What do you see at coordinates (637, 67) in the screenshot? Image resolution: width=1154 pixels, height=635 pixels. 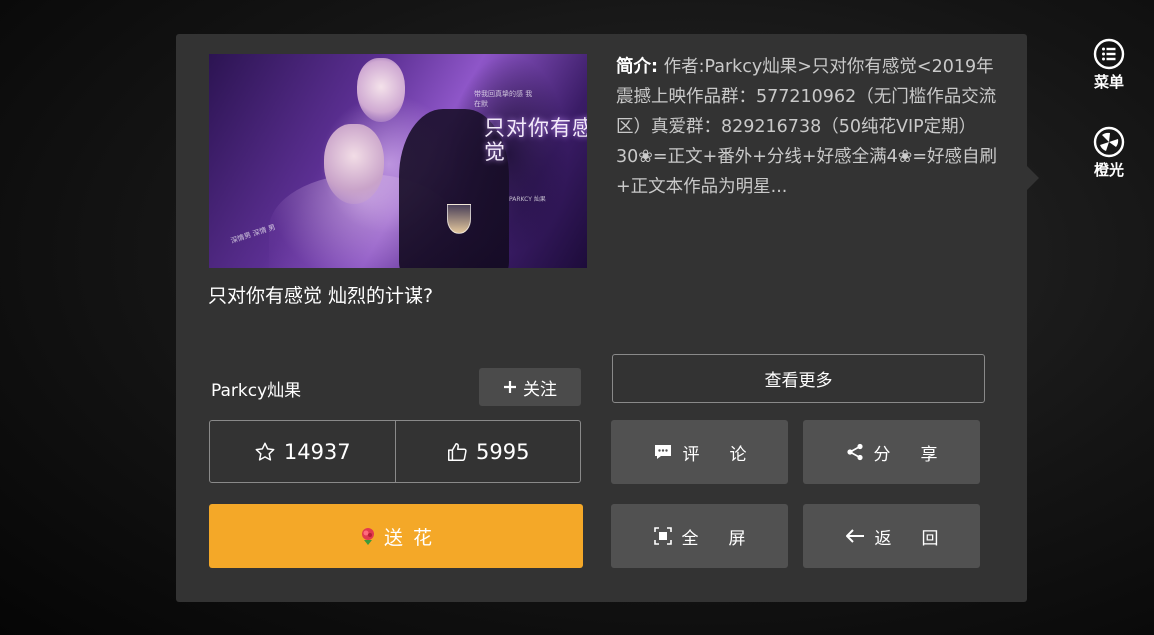 I see `intro-label: 简介:` at bounding box center [637, 67].